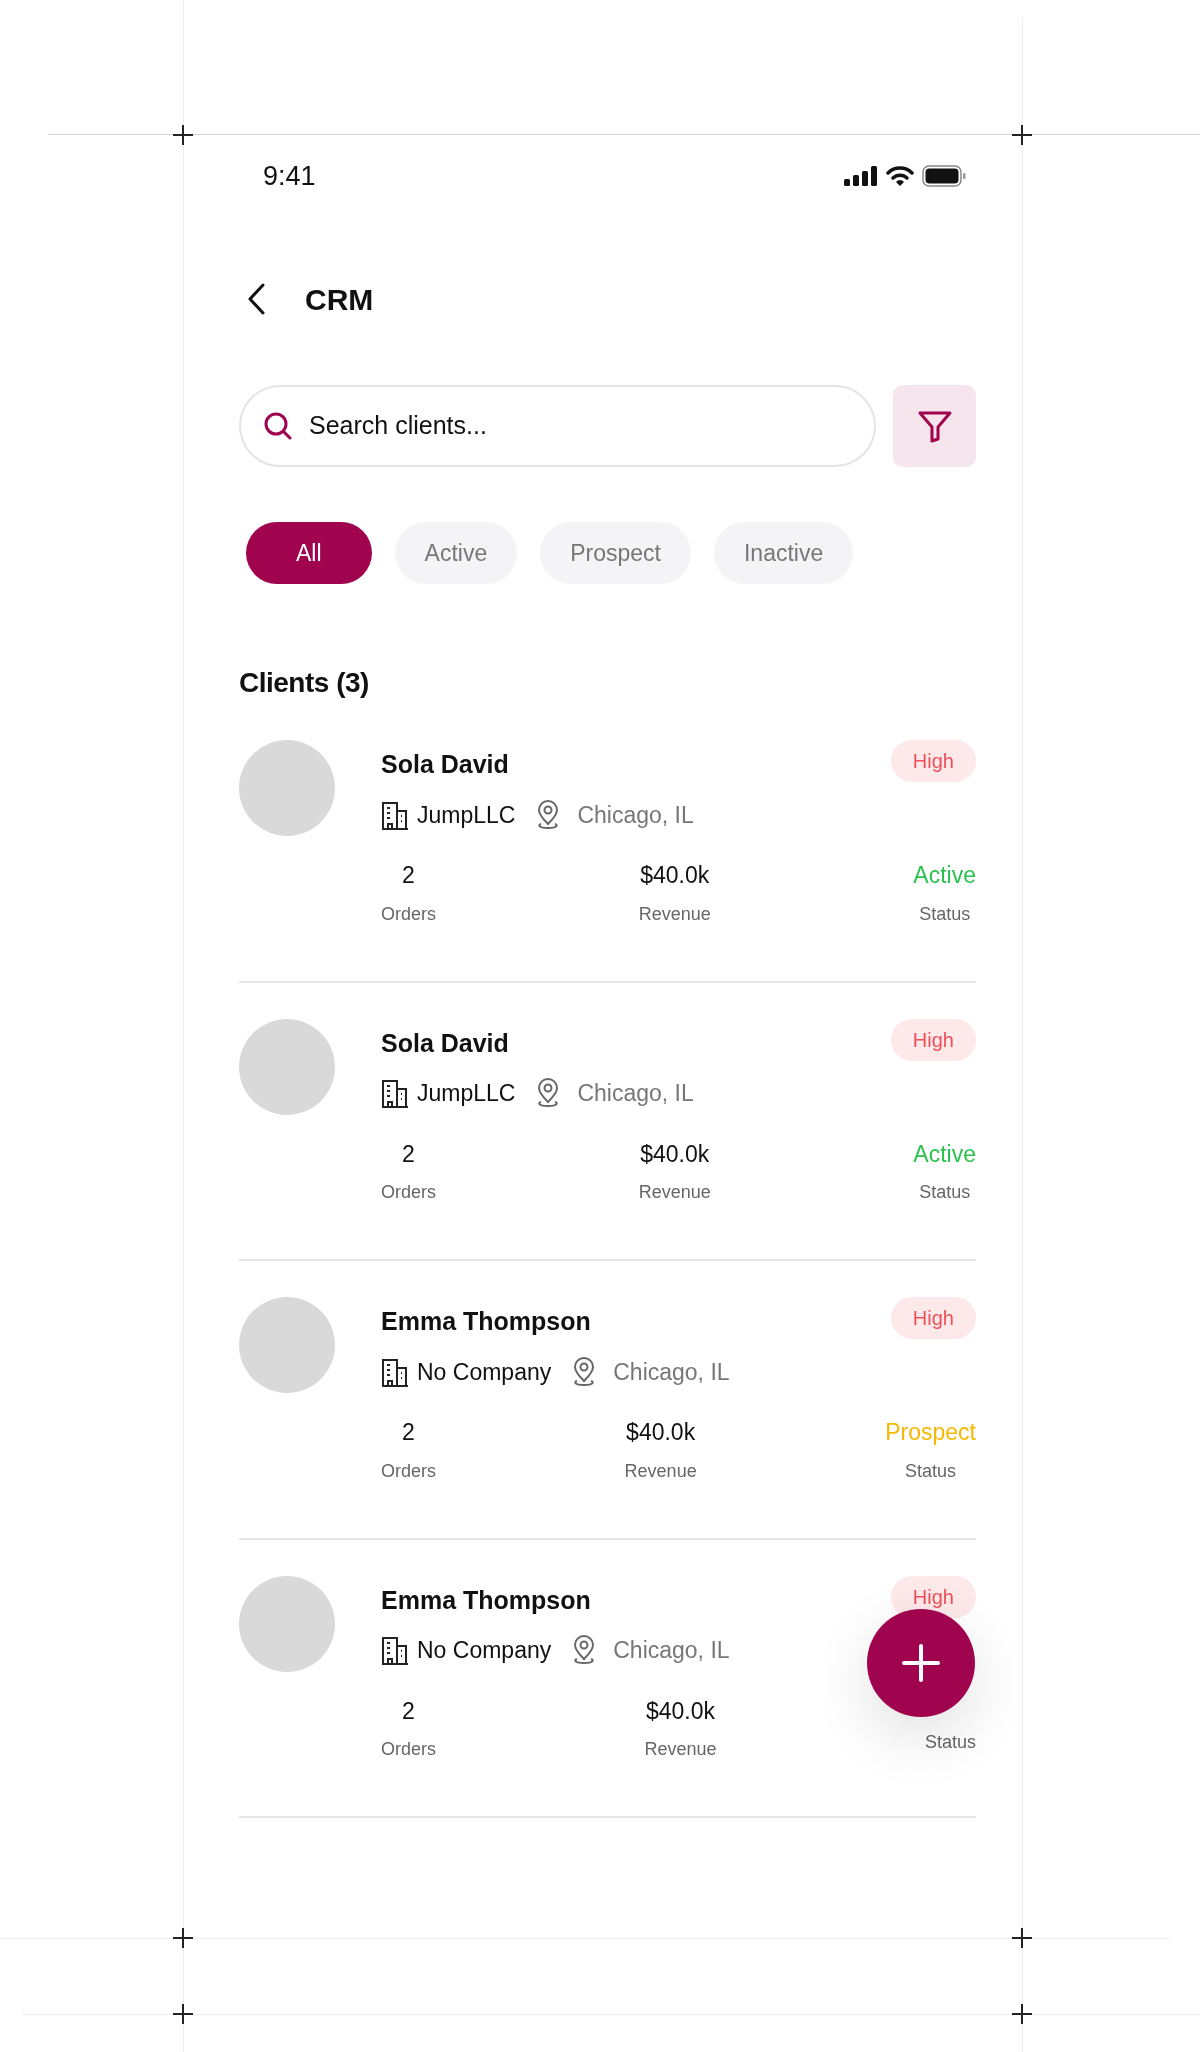  I want to click on section-title: Clients (3), so click(304, 683).